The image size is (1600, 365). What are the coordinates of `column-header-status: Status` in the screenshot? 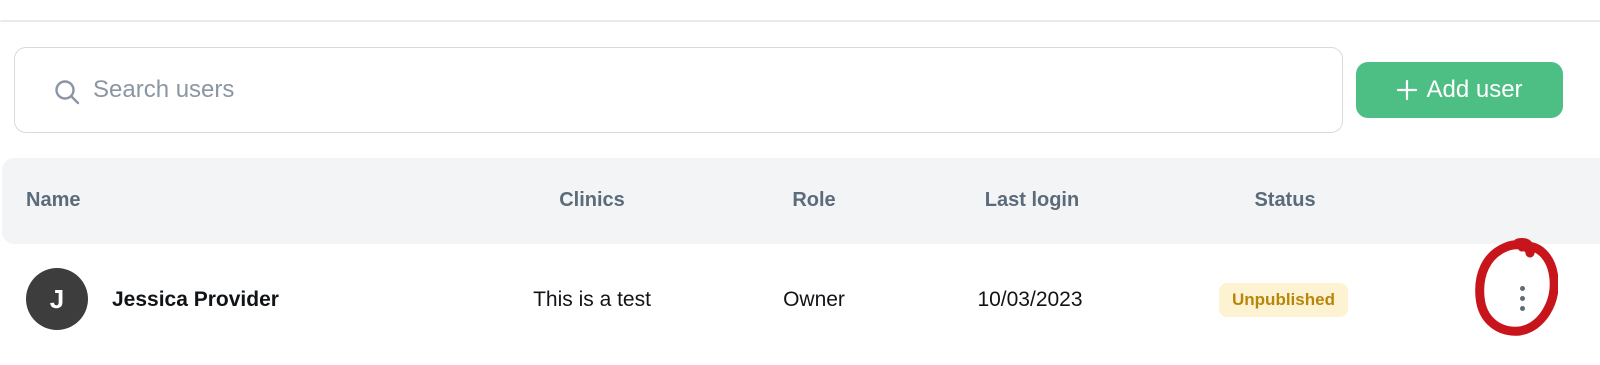 It's located at (1285, 200).